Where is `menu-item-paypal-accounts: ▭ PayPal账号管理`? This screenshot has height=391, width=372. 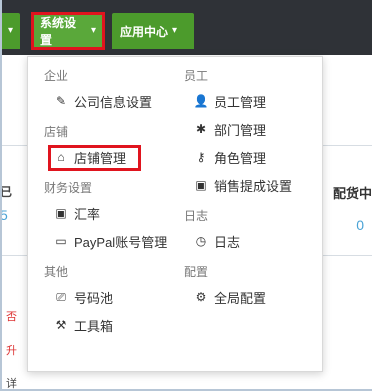
menu-item-paypal-accounts: ▭ PayPal账号管理 is located at coordinates (112, 241).